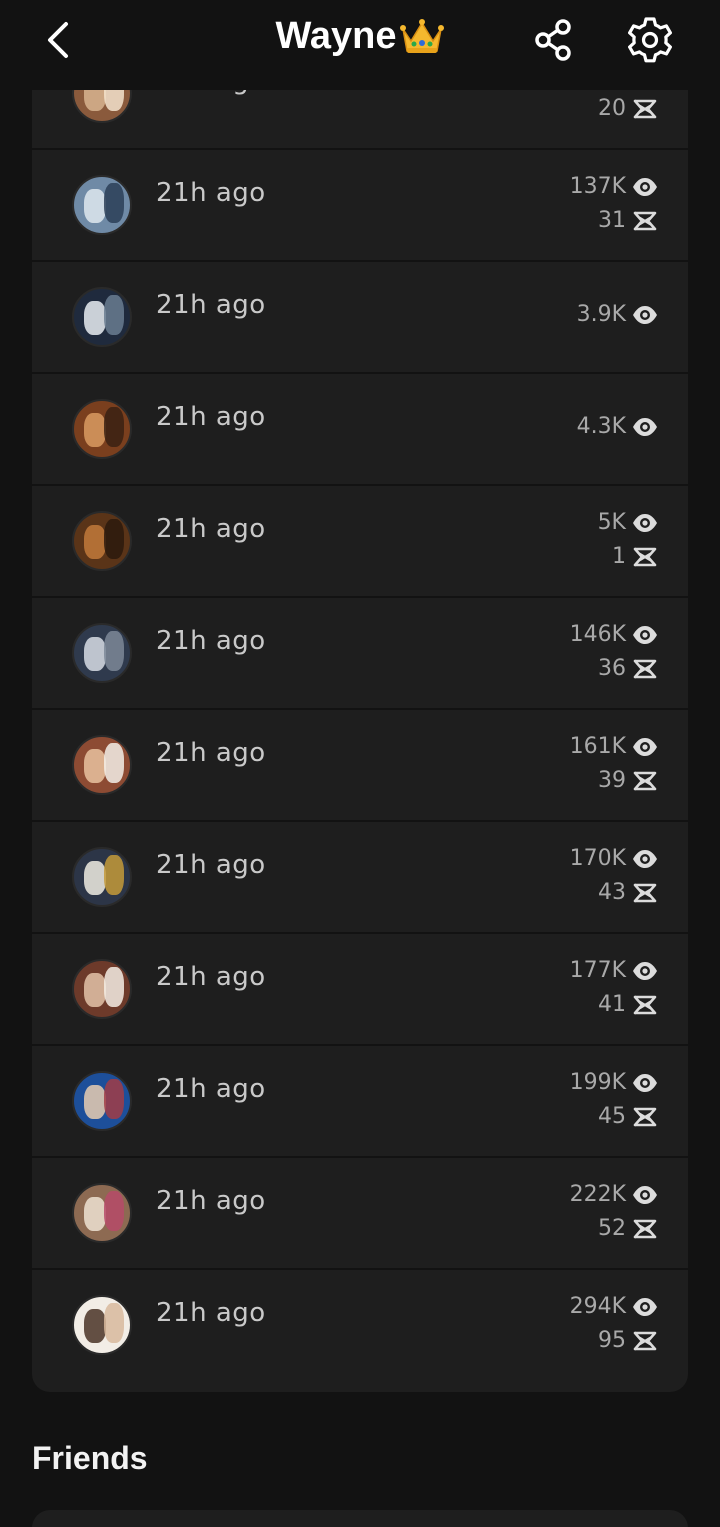 This screenshot has height=1527, width=720. Describe the element at coordinates (612, 220) in the screenshot. I see `screenshot-count-value: 31` at that location.